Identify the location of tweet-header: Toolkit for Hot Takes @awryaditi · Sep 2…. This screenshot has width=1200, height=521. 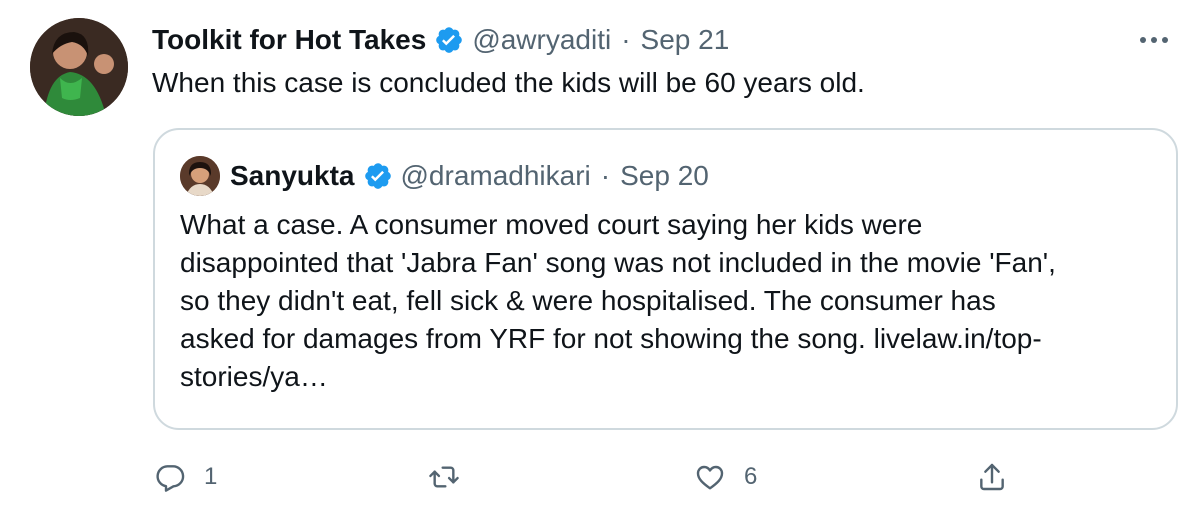
(440, 40).